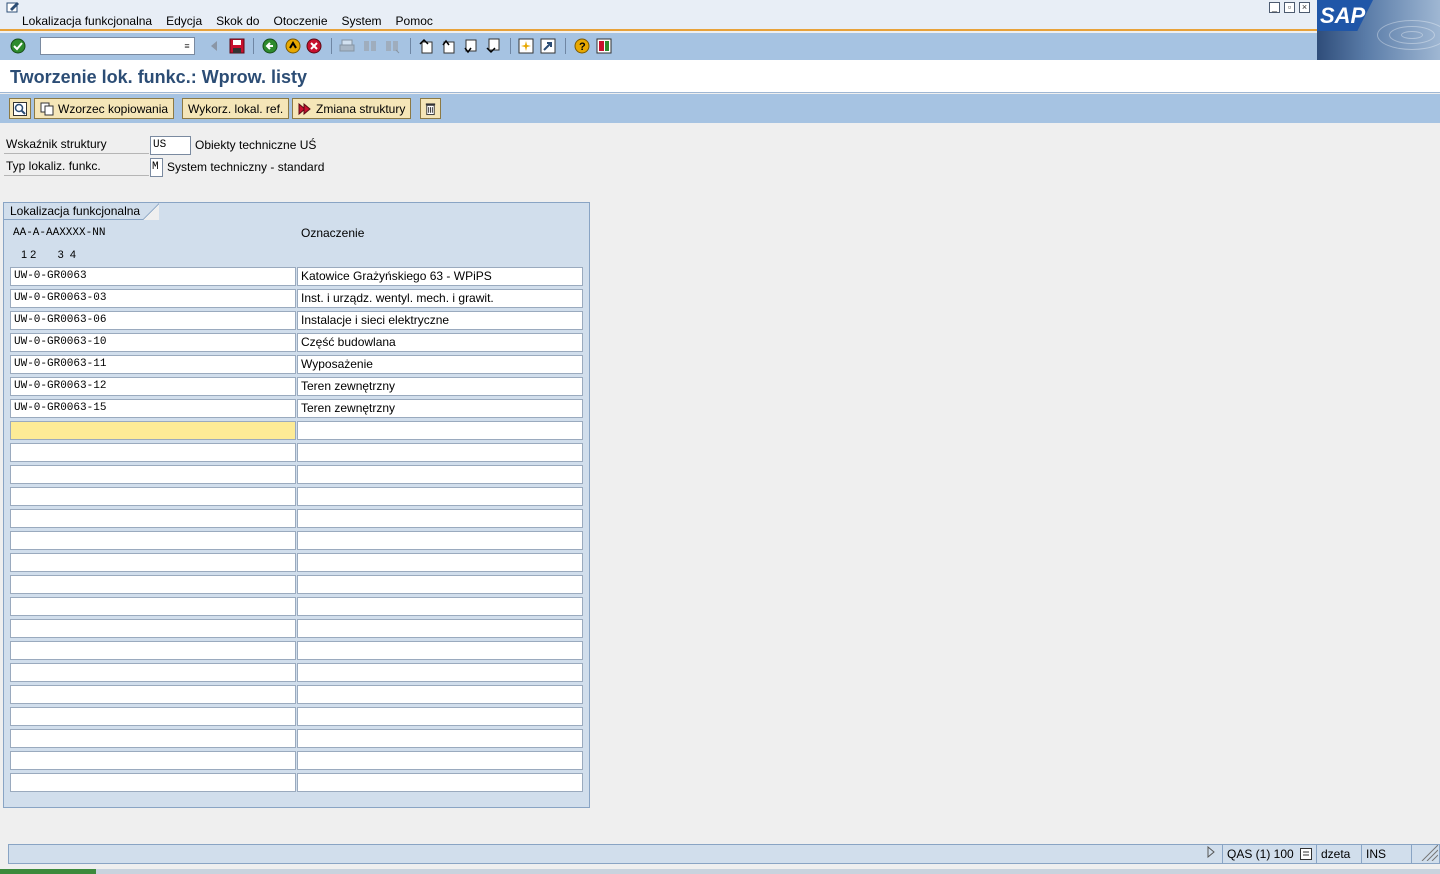 Image resolution: width=1440 pixels, height=874 pixels. I want to click on edit-mask: AA-A-AAXXXX-NN, so click(59, 233).